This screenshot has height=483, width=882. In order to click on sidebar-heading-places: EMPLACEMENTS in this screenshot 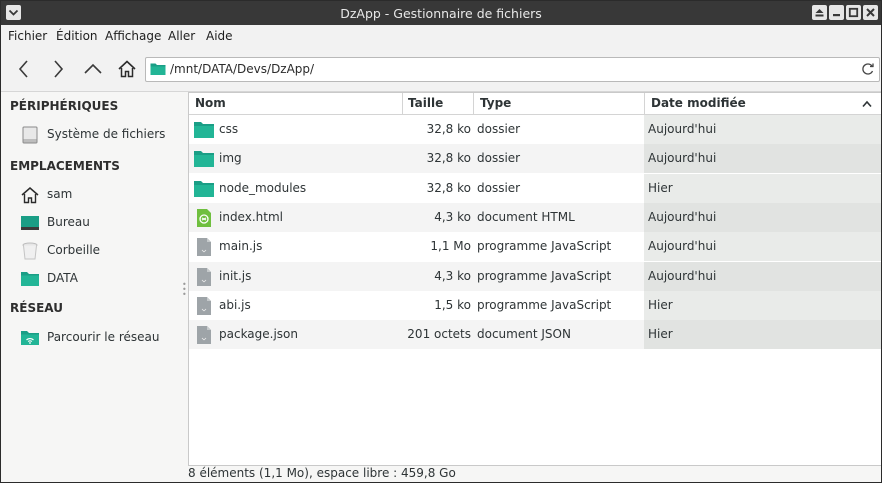, I will do `click(65, 166)`.